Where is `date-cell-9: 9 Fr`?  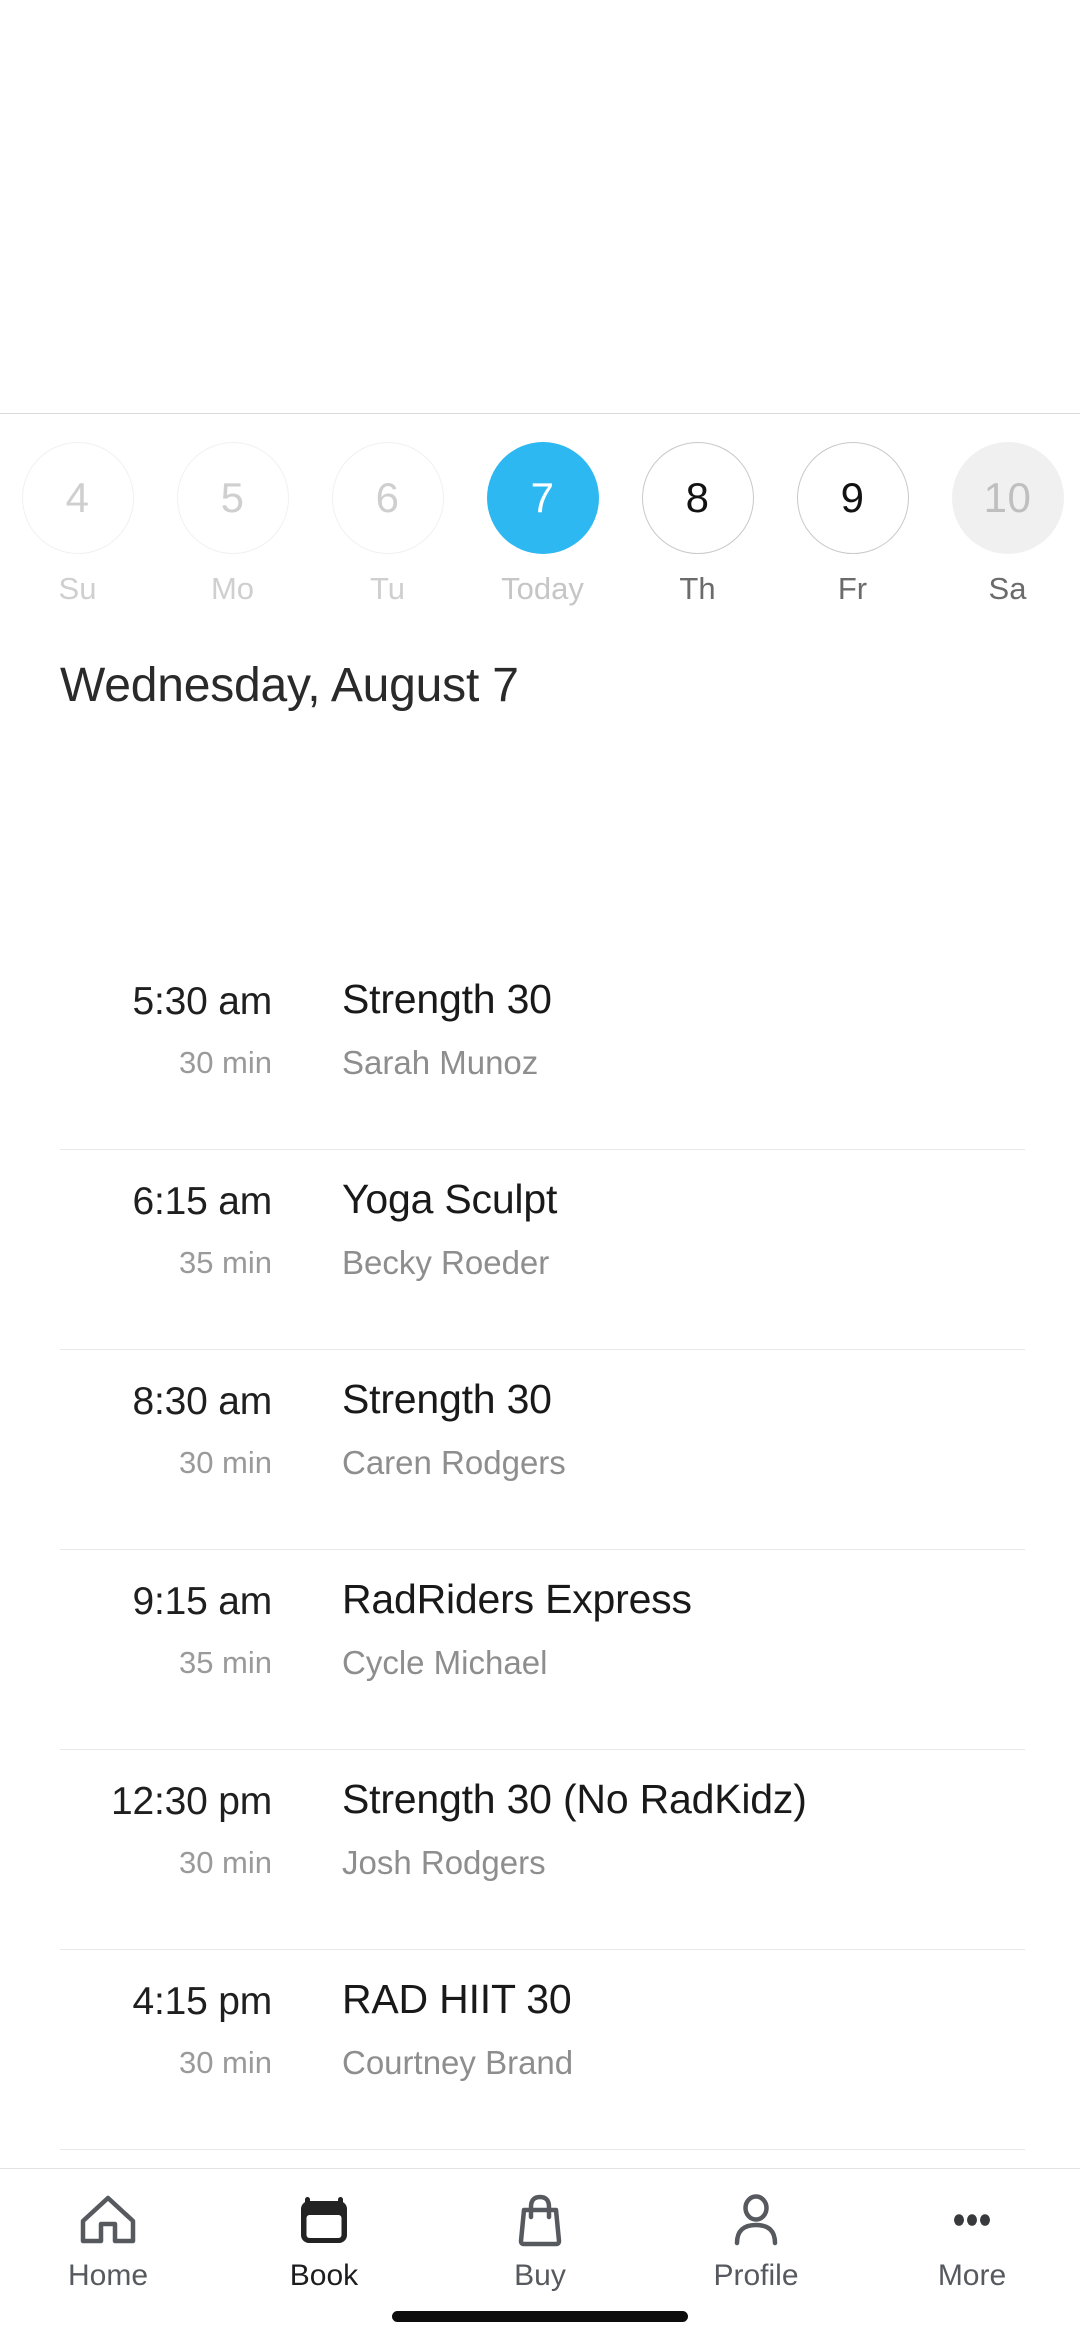 date-cell-9: 9 Fr is located at coordinates (852, 524).